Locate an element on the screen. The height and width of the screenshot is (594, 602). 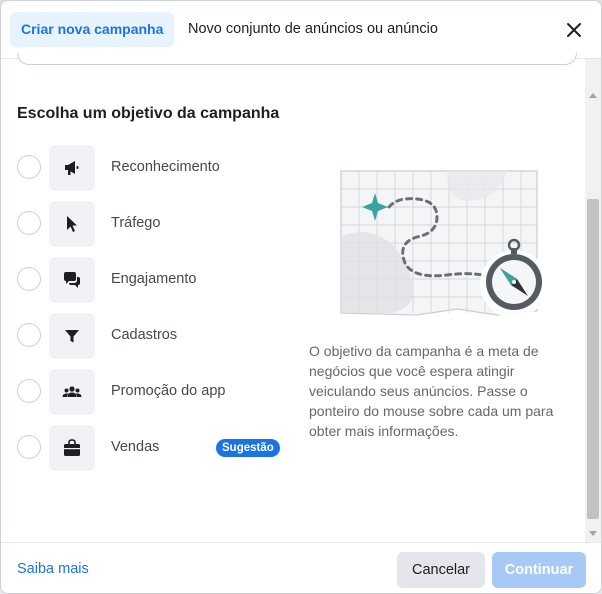
radio-app-promotion is located at coordinates (29, 391).